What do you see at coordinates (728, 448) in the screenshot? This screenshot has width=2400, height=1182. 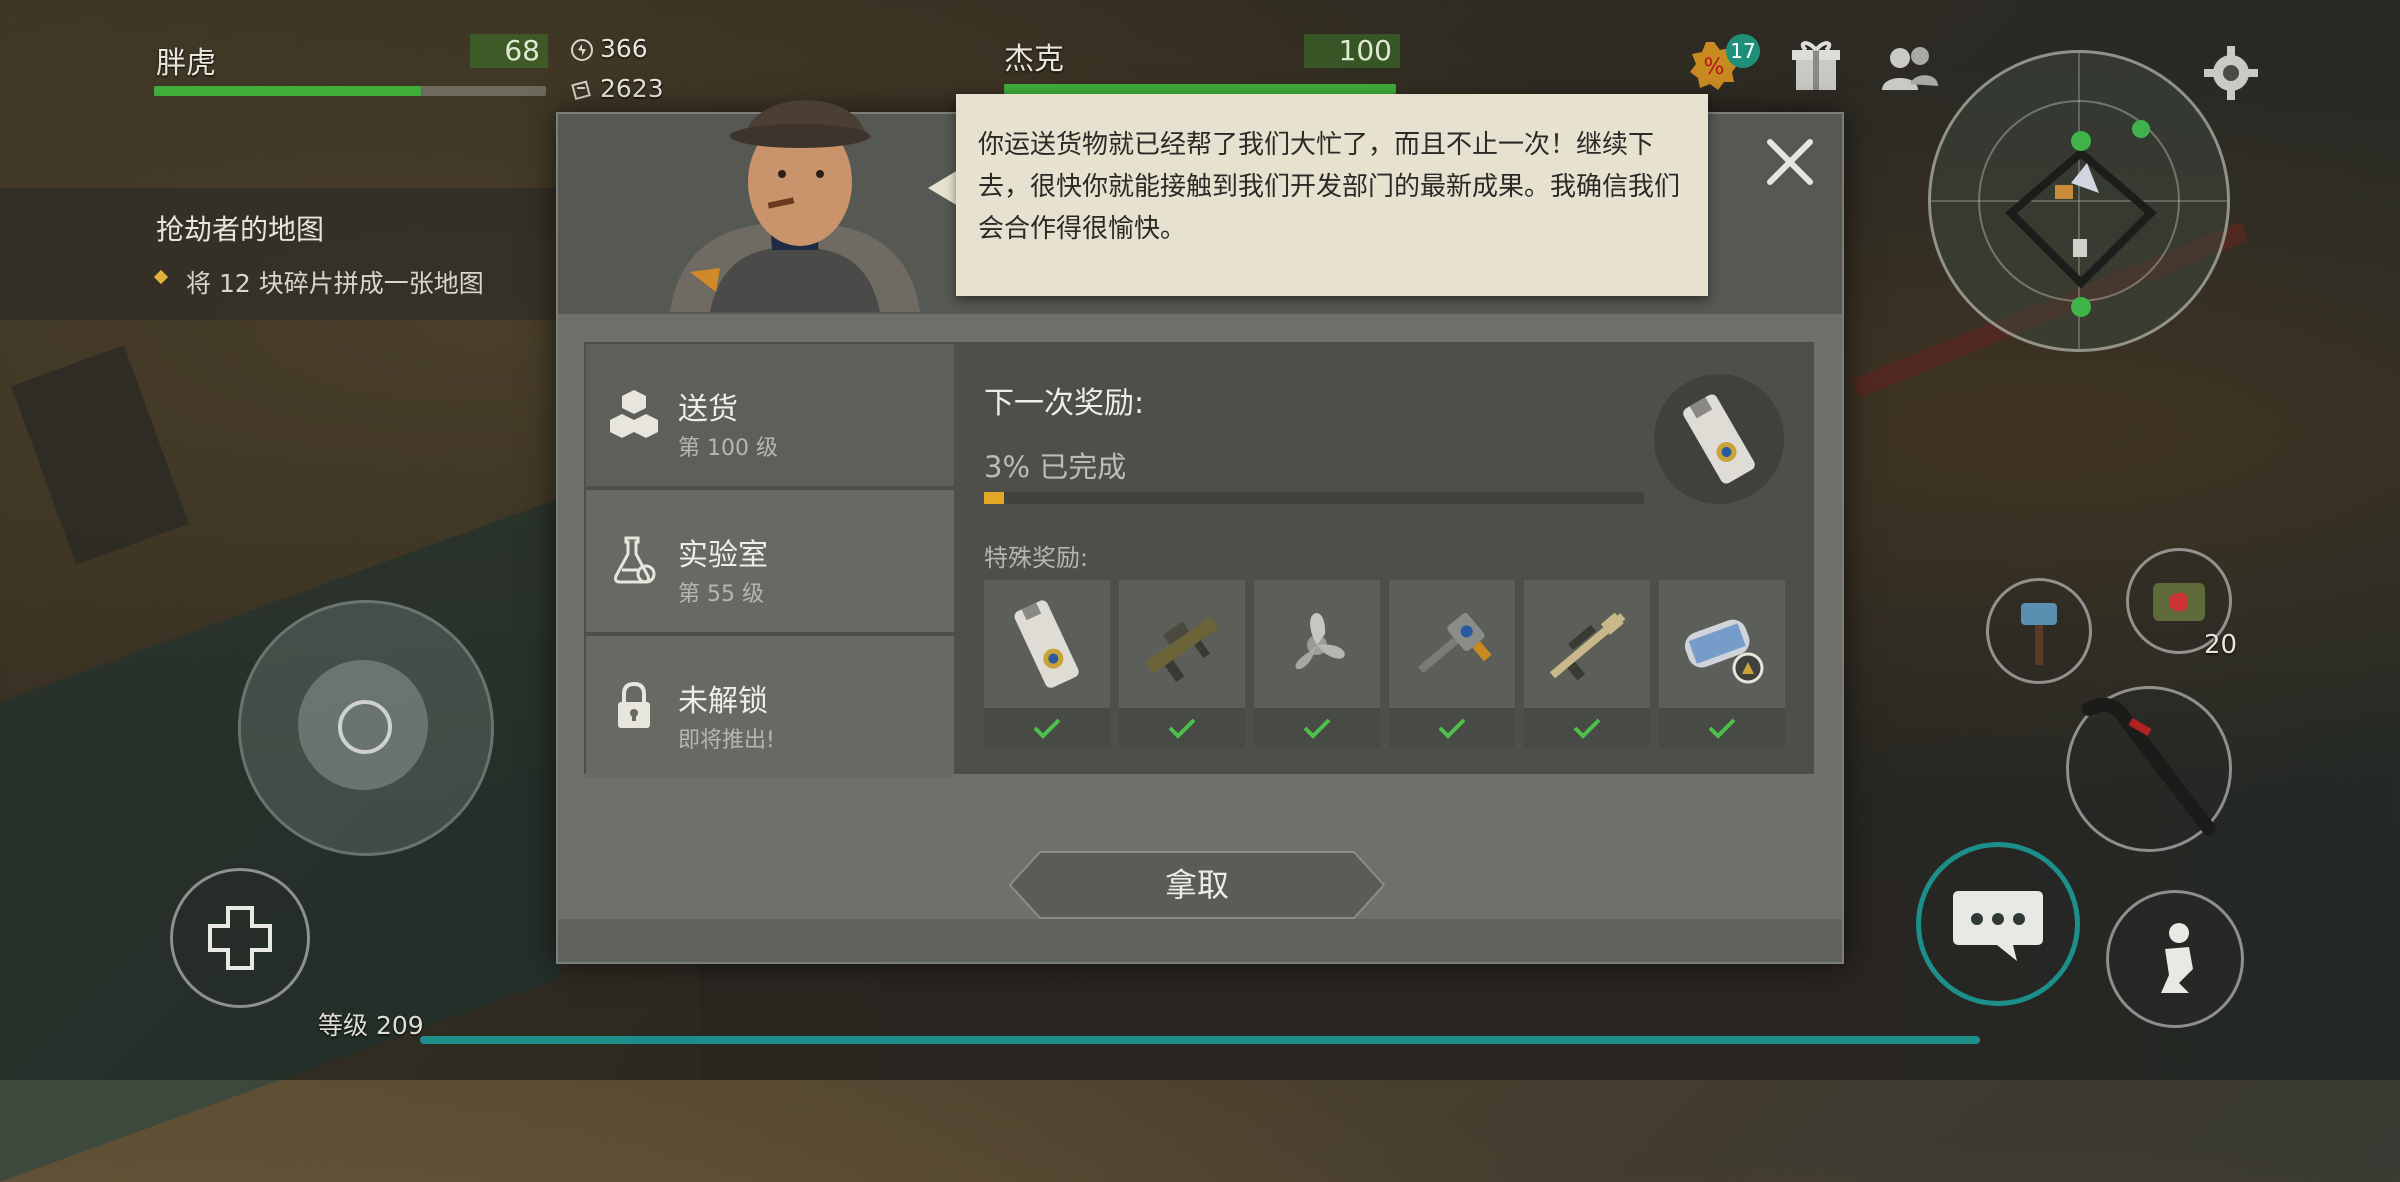 I see `tab-delivery-level: 第 100 级` at bounding box center [728, 448].